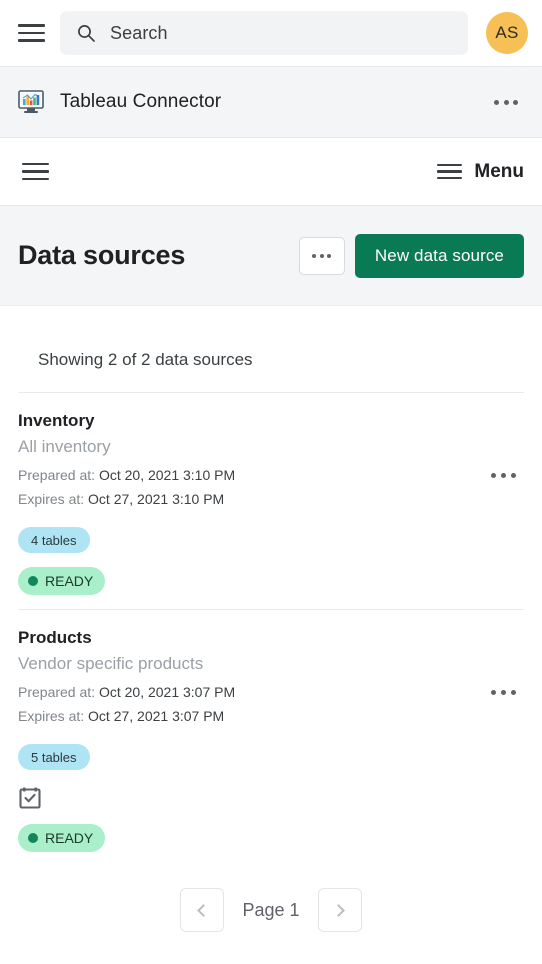 The width and height of the screenshot is (542, 964). Describe the element at coordinates (54, 757) in the screenshot. I see `tables-badge: 5 tables` at that location.